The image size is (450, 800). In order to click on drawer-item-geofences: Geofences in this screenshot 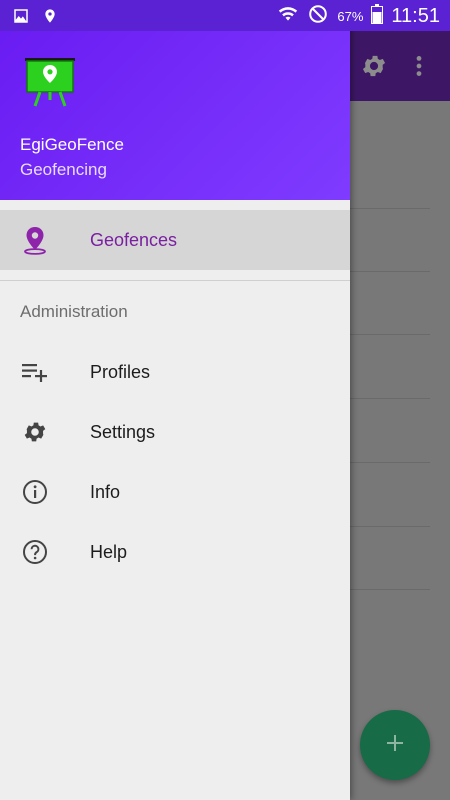, I will do `click(175, 240)`.